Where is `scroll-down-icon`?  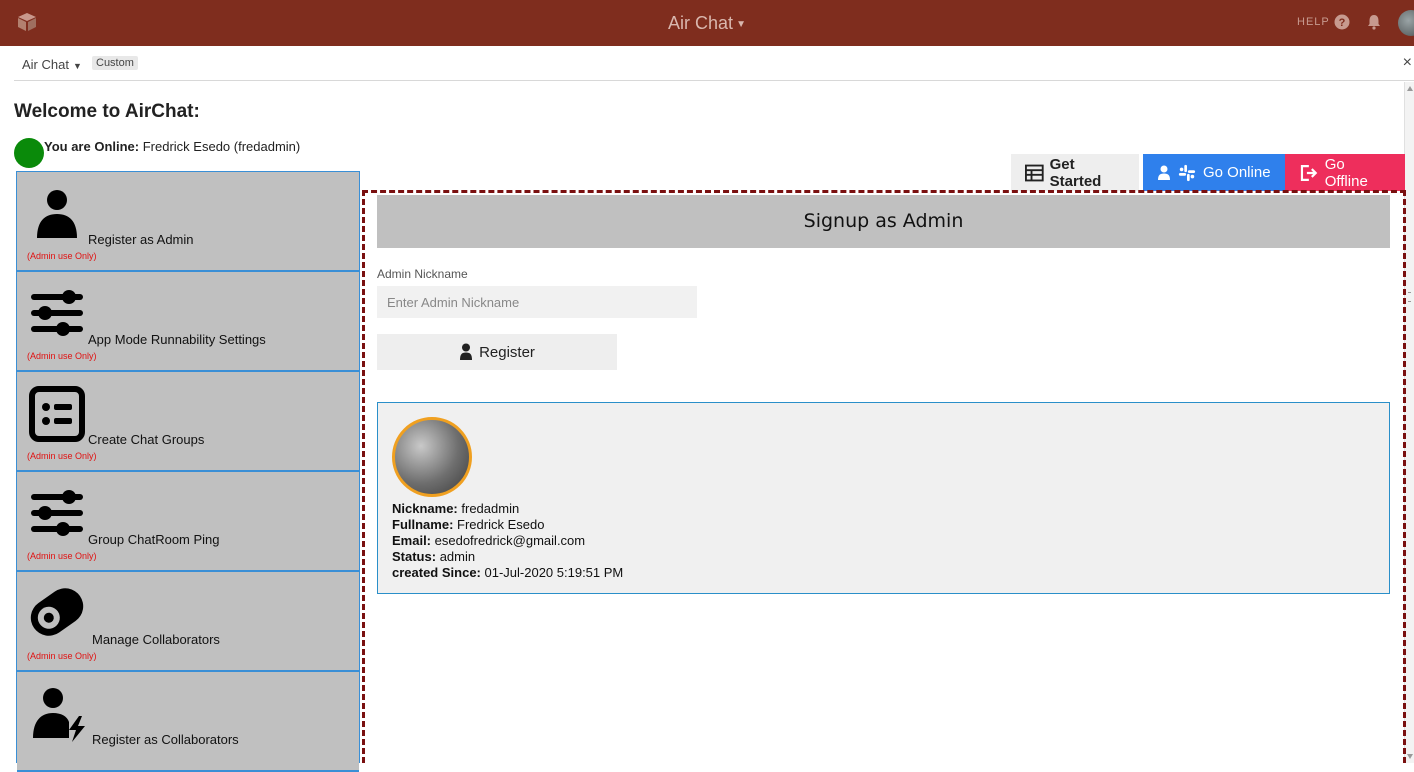 scroll-down-icon is located at coordinates (1410, 756).